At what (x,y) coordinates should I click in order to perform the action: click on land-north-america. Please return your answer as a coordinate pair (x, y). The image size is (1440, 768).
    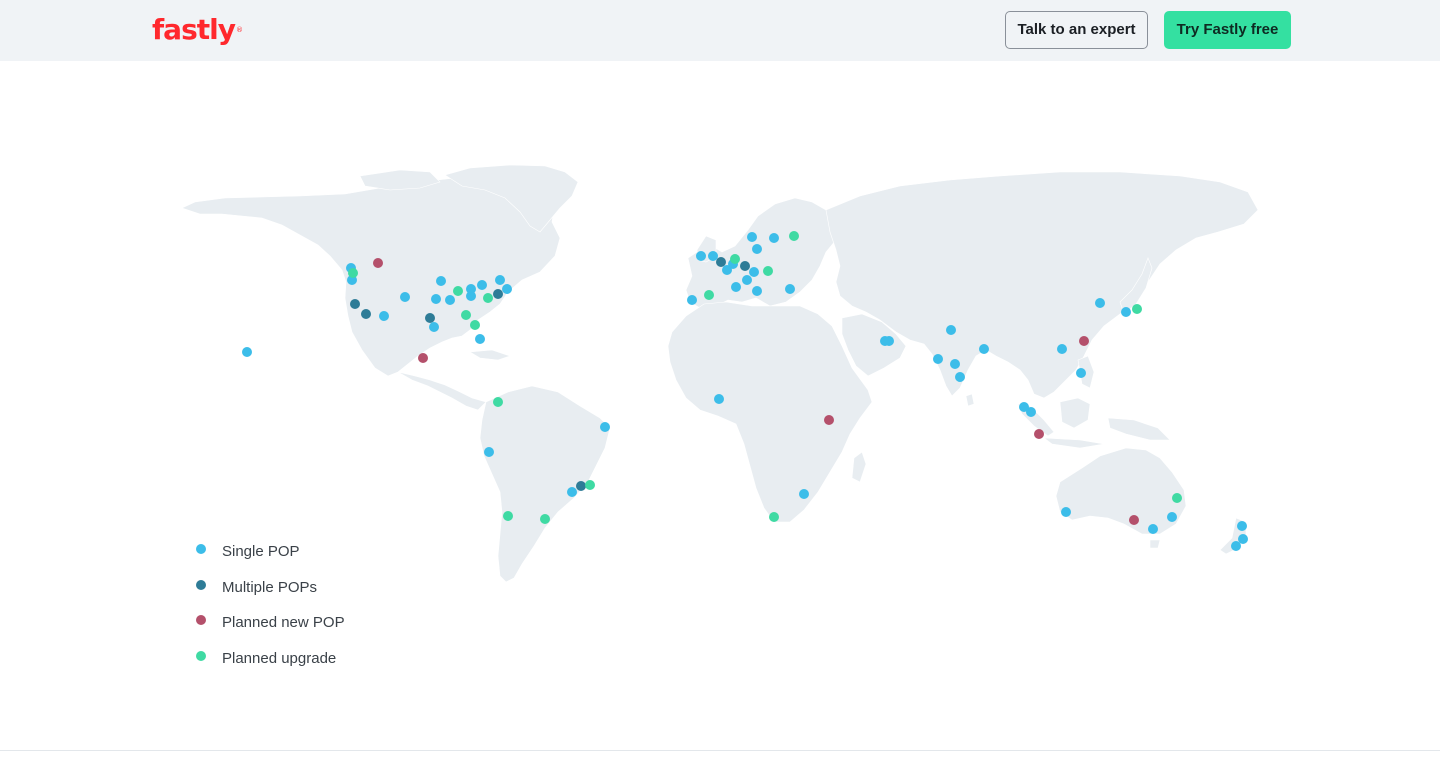
    Looking at the image, I should click on (371, 276).